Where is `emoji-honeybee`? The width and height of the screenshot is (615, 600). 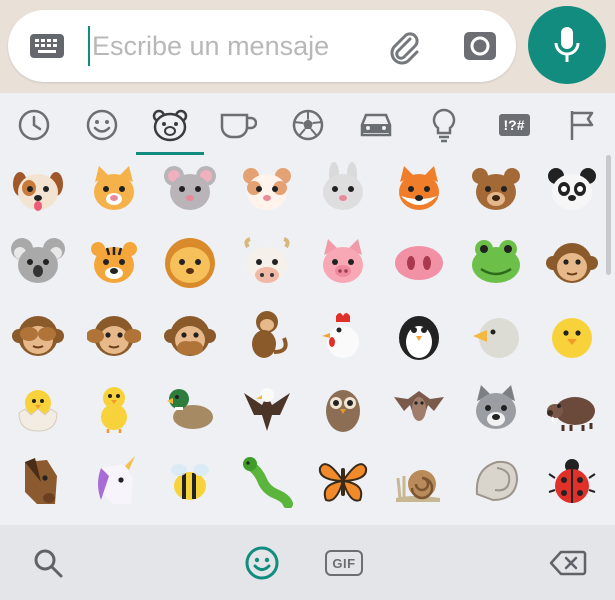 emoji-honeybee is located at coordinates (190, 481).